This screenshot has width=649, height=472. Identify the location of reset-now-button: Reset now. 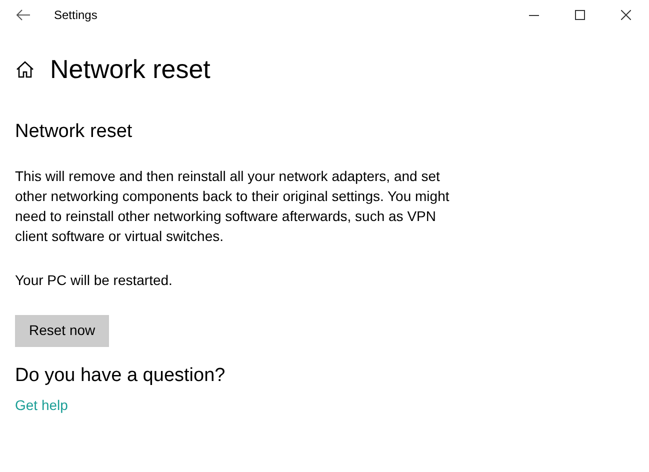
(62, 330).